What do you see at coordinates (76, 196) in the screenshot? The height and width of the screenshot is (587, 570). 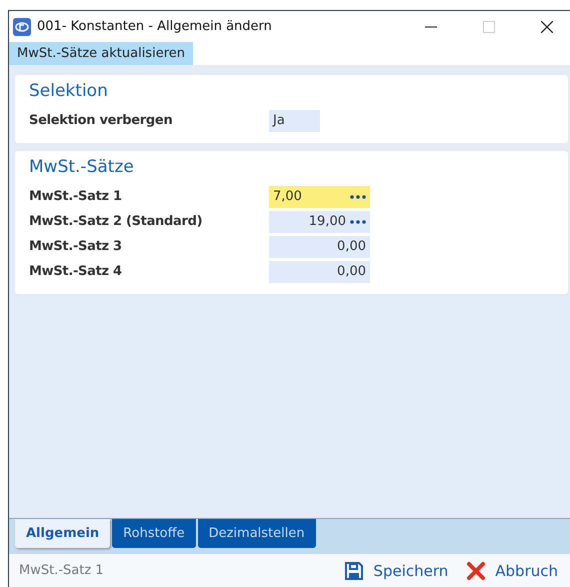 I see `field-label: MwSt.-Satz 1` at bounding box center [76, 196].